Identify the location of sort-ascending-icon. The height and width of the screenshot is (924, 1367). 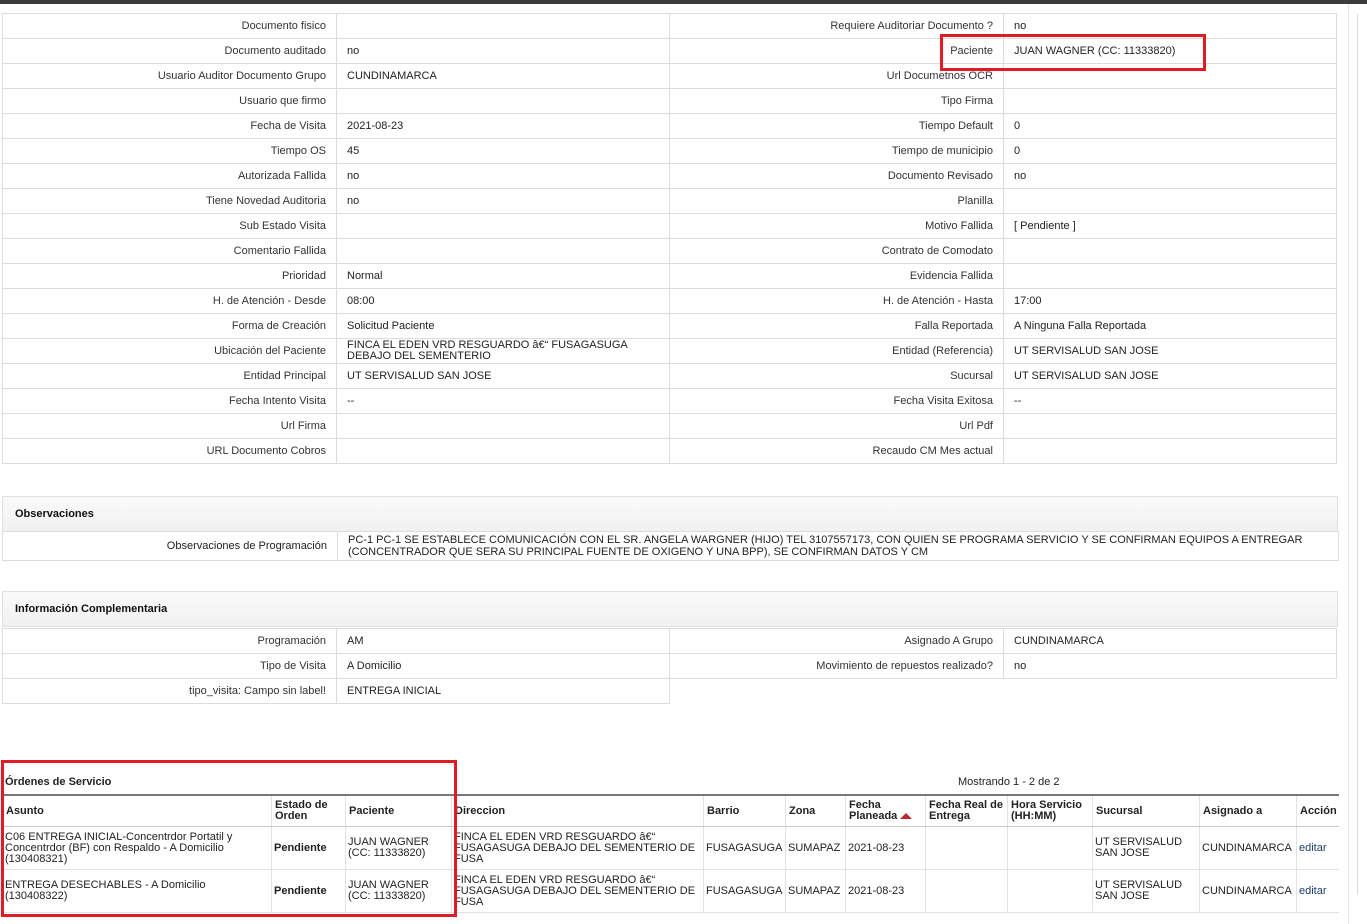
(906, 816).